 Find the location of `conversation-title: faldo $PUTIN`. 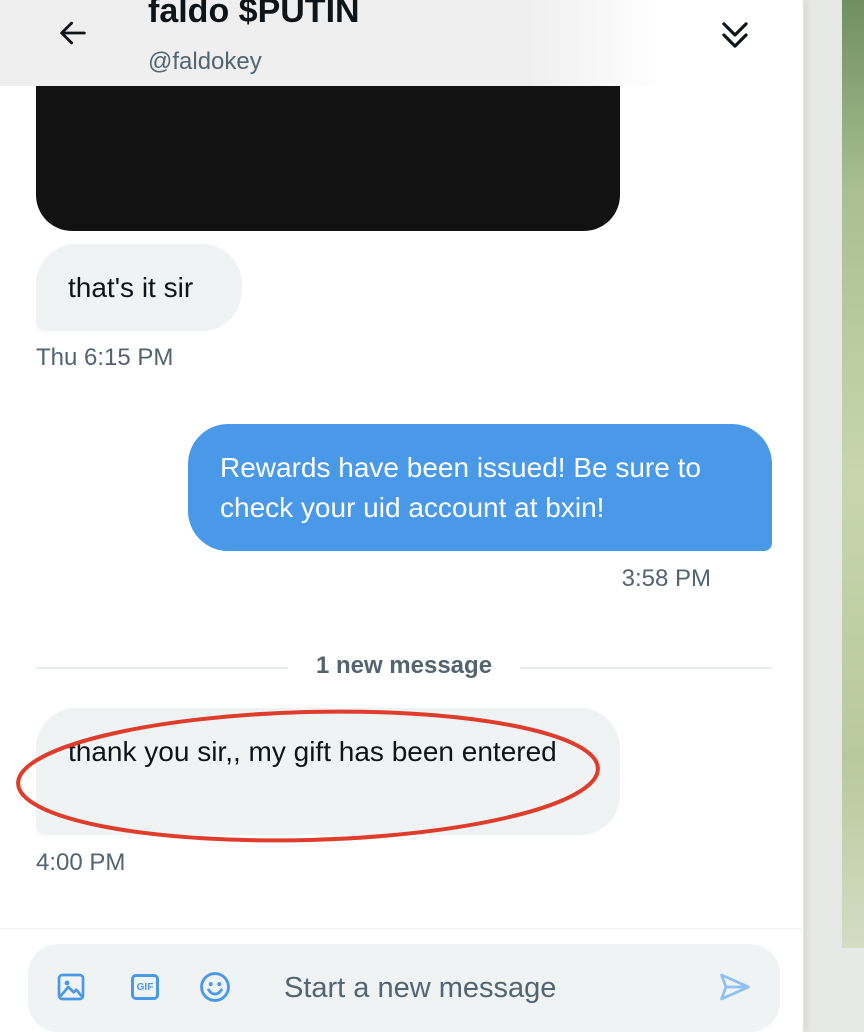

conversation-title: faldo $PUTIN is located at coordinates (254, 15).